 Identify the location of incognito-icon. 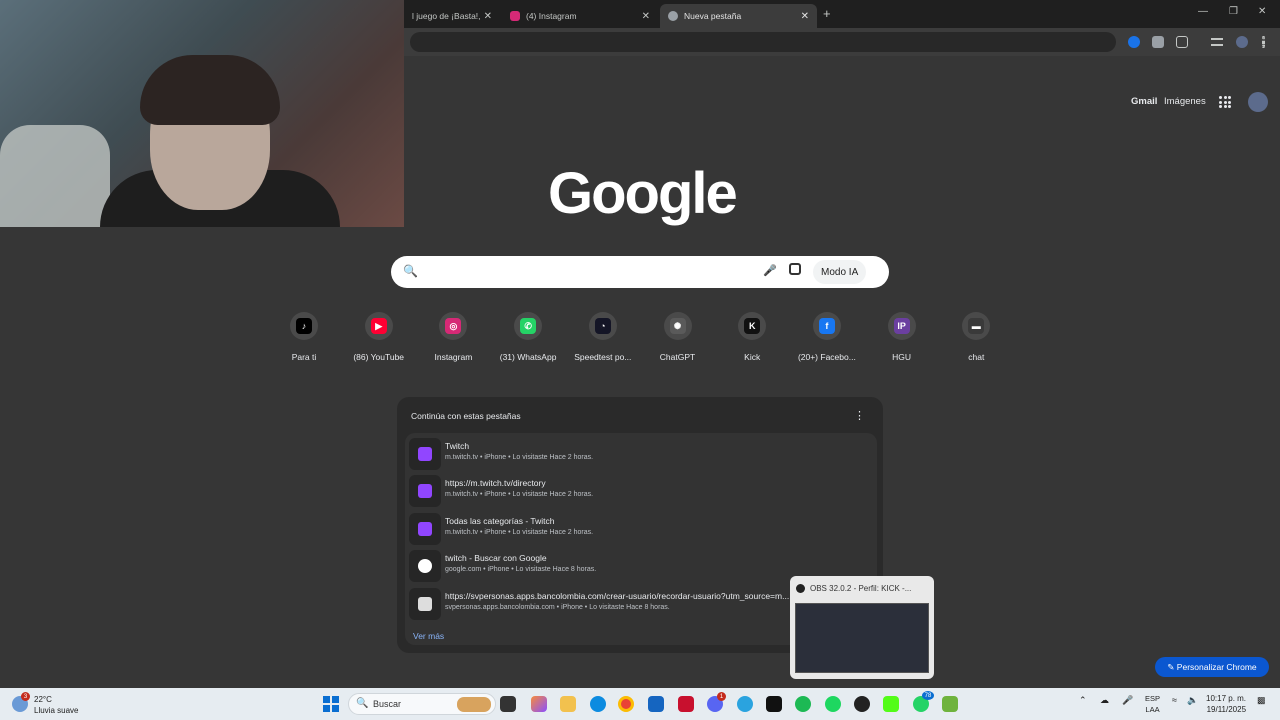
(1158, 42).